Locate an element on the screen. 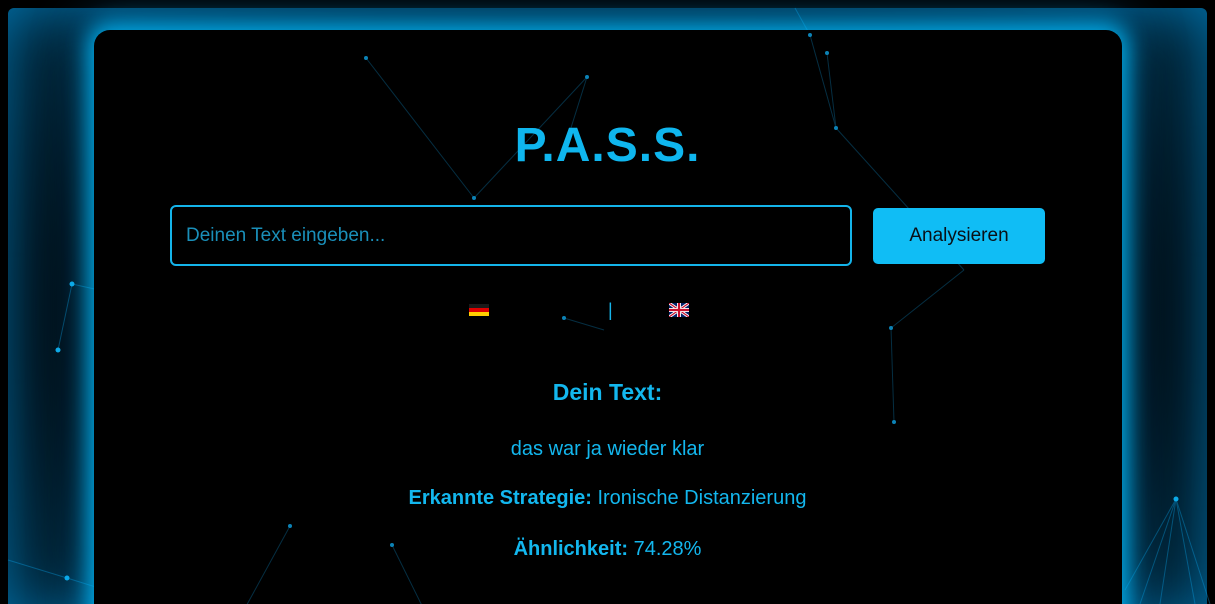 This screenshot has width=1215, height=604. result-heading: Dein Text: is located at coordinates (607, 392).